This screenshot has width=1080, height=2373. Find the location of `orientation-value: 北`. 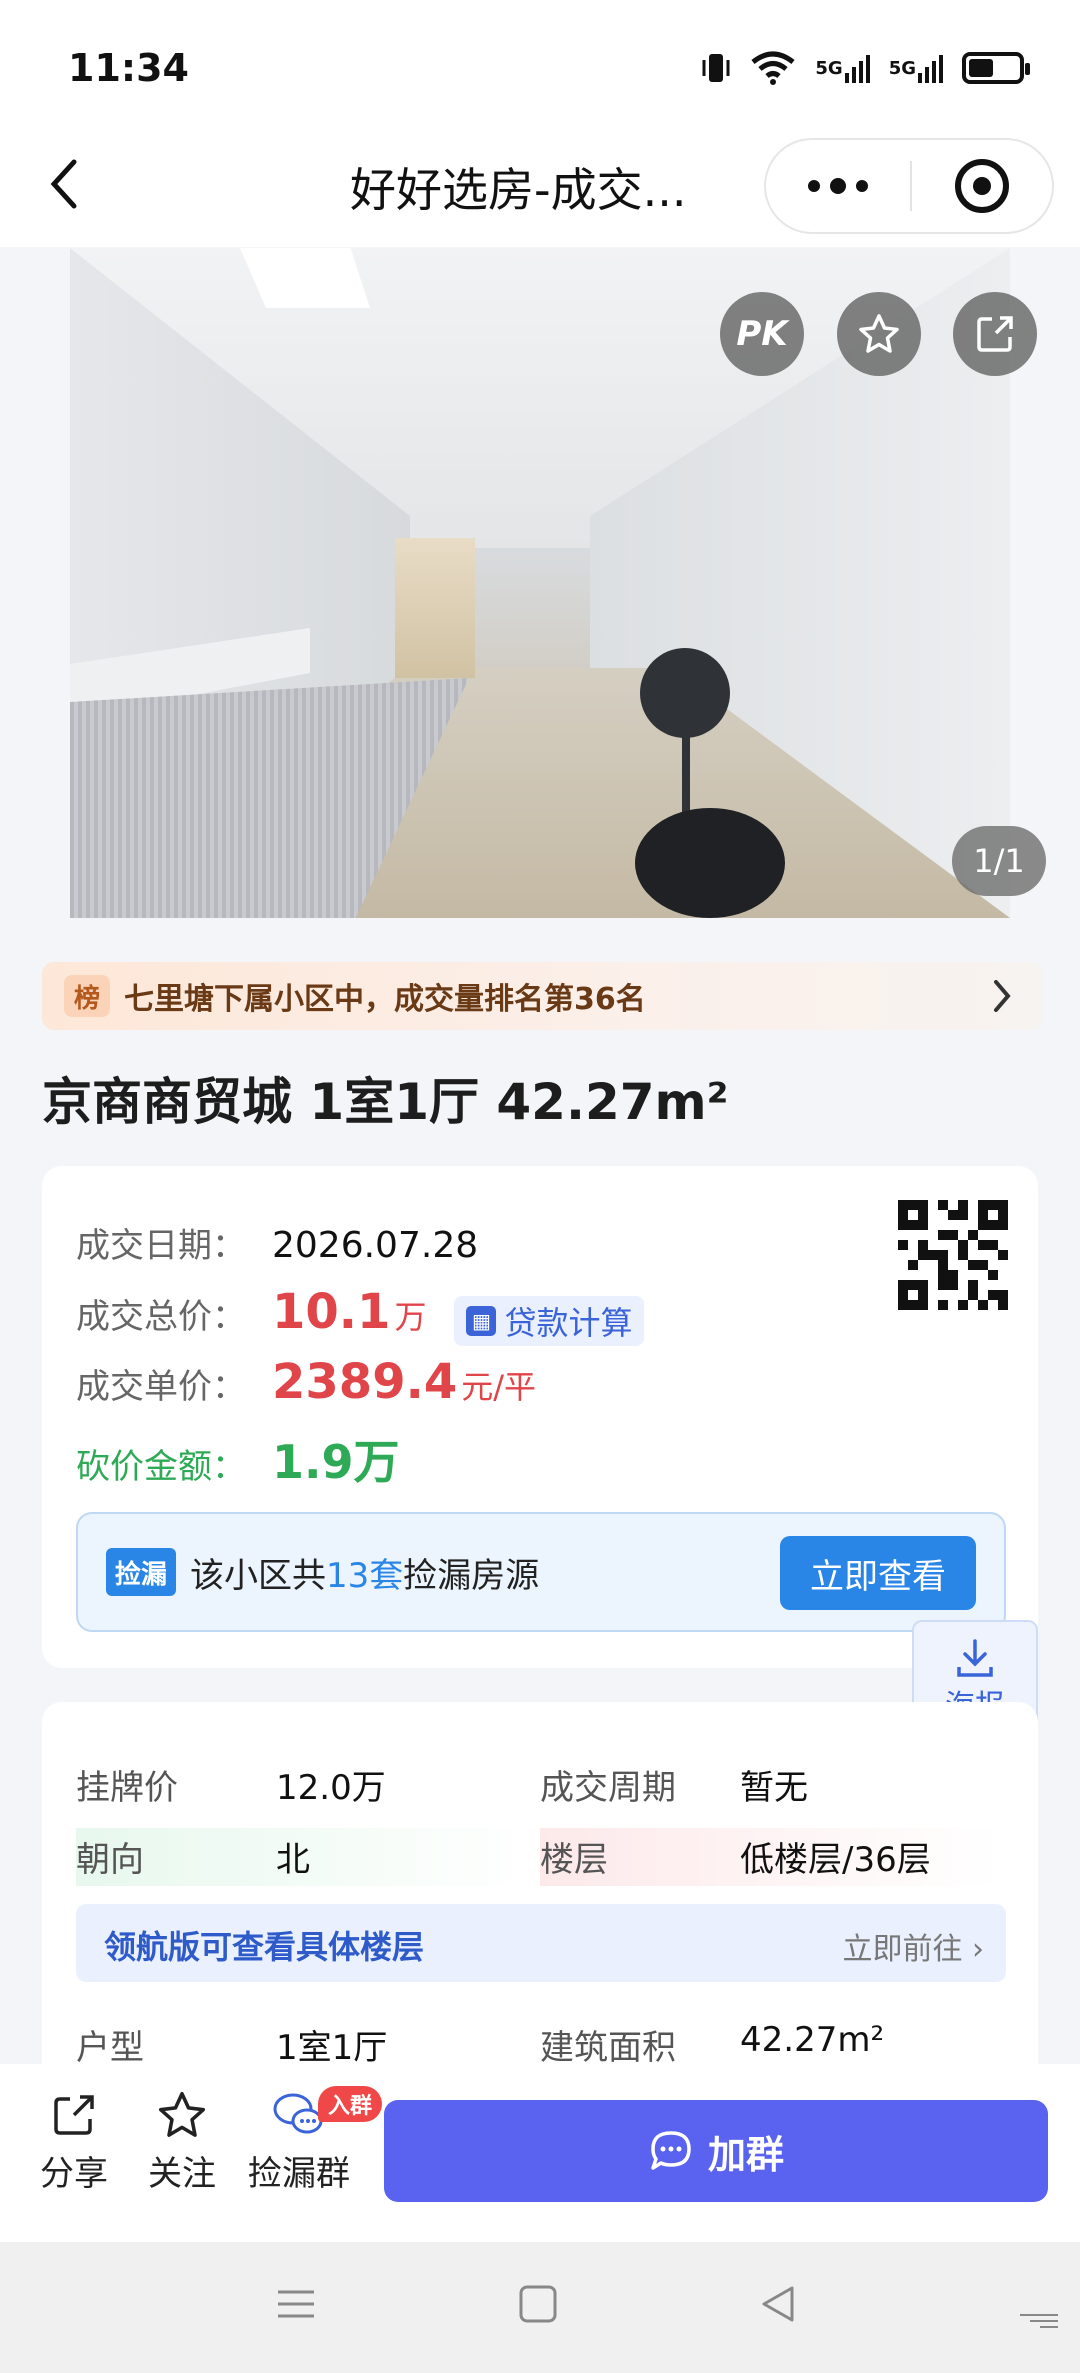

orientation-value: 北 is located at coordinates (293, 1860).